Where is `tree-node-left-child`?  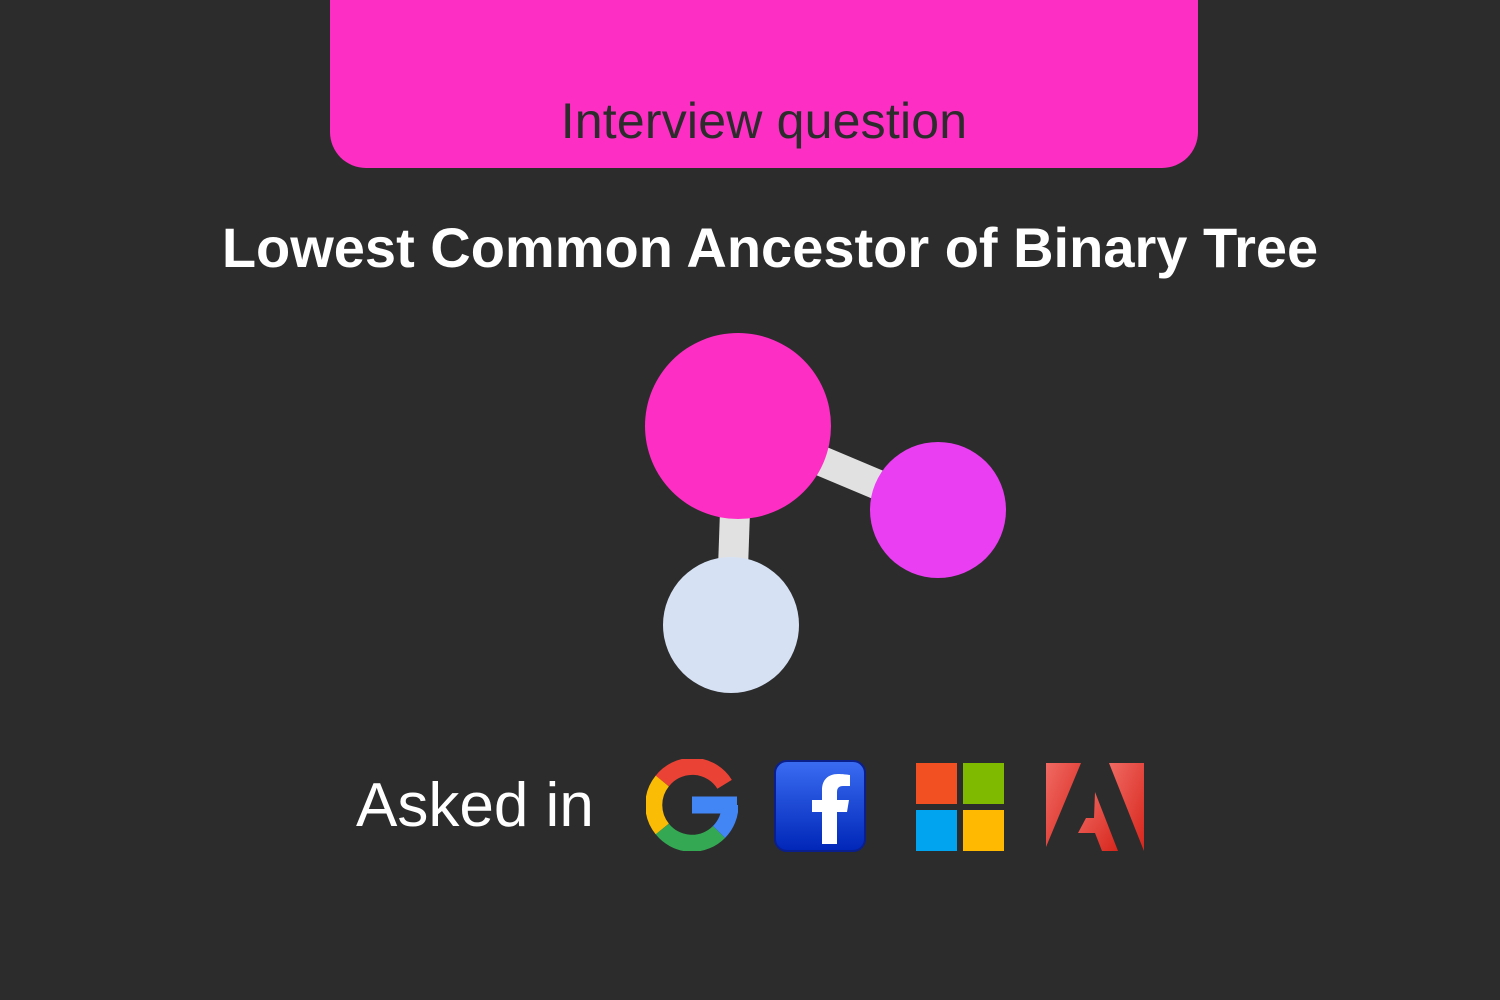
tree-node-left-child is located at coordinates (731, 625).